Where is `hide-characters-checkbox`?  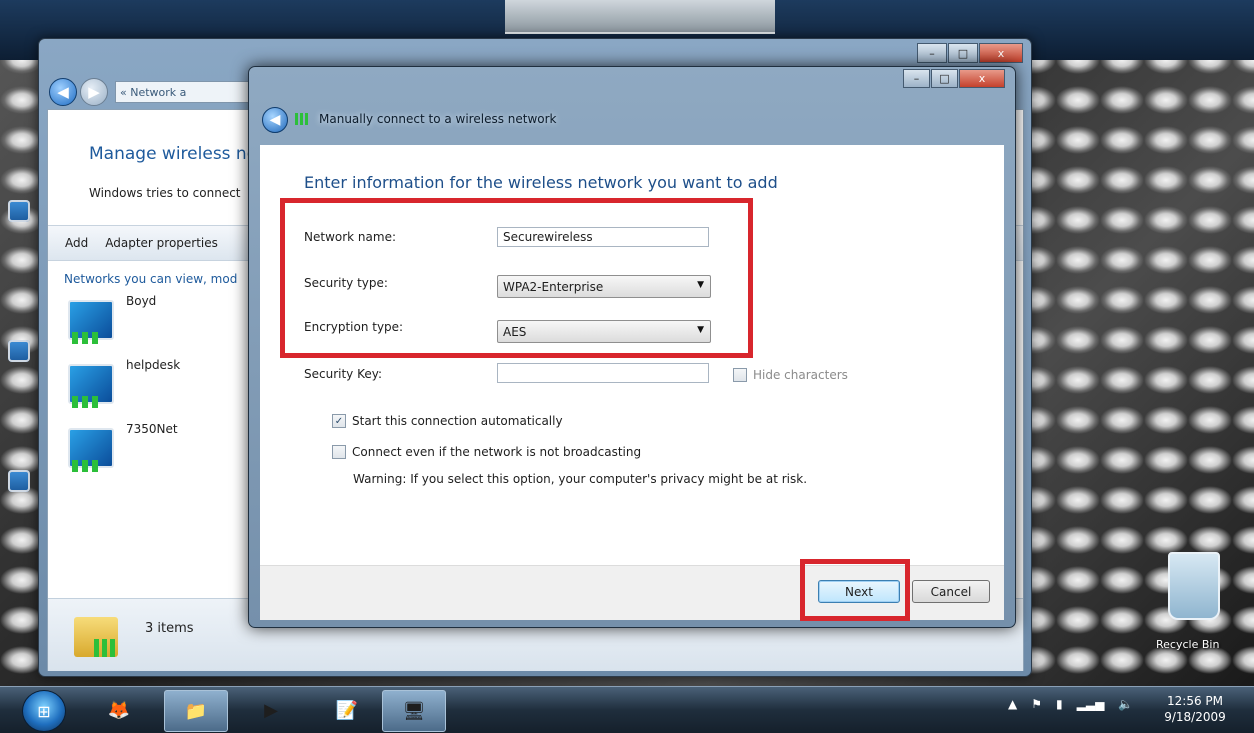 hide-characters-checkbox is located at coordinates (740, 375).